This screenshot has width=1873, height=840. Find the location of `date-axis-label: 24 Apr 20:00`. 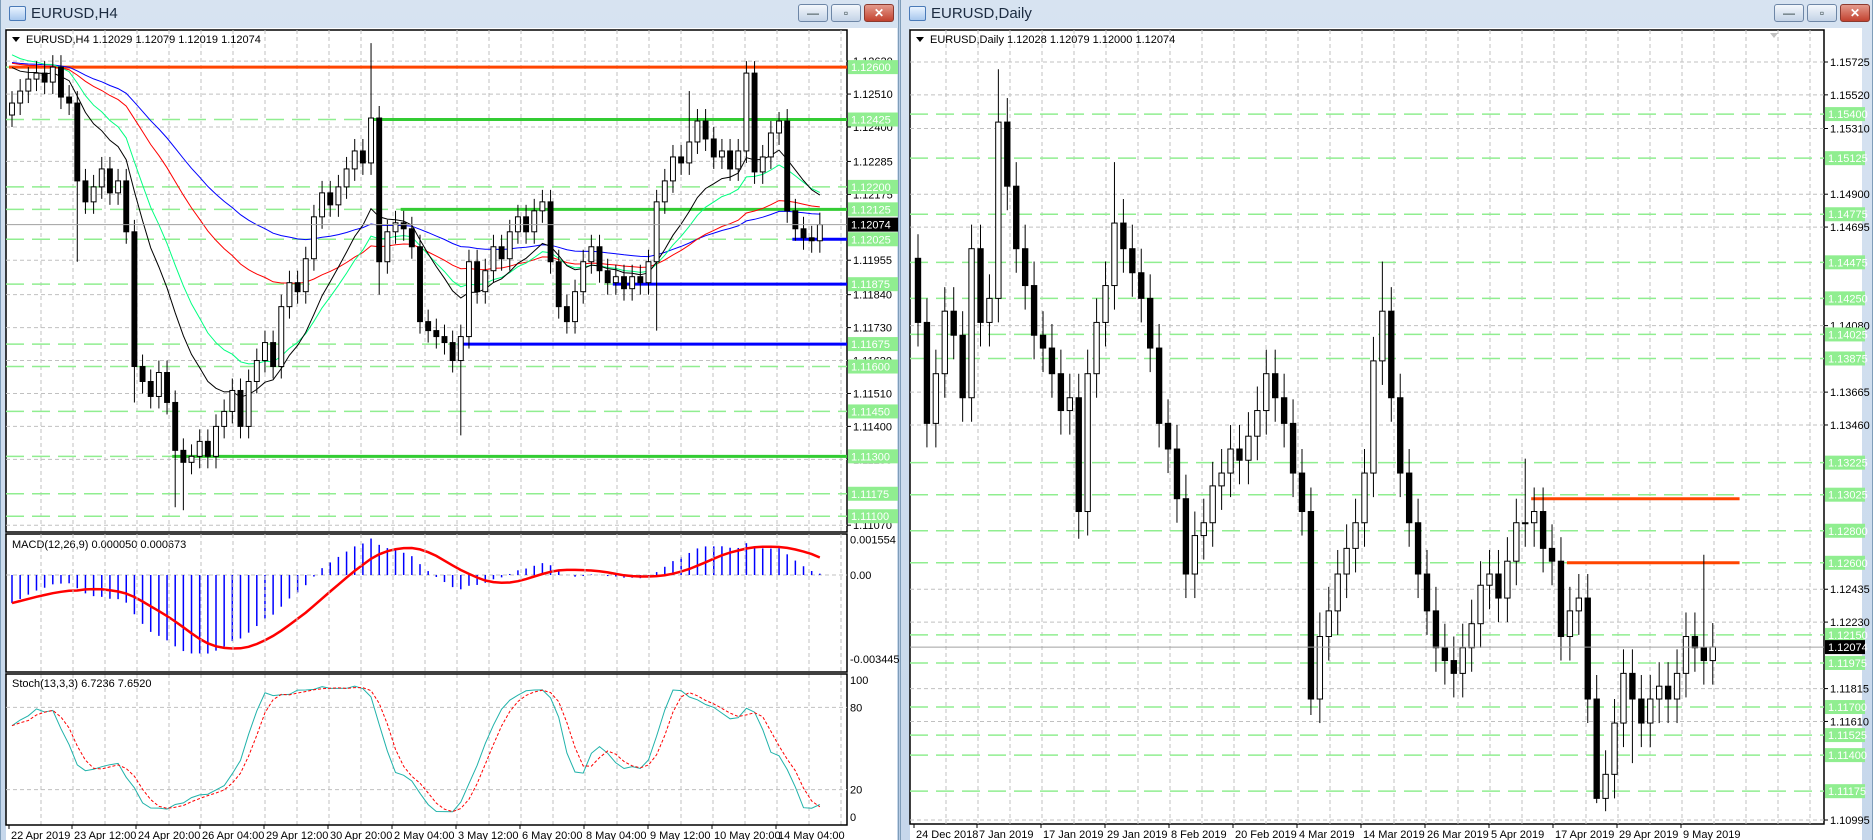

date-axis-label: 24 Apr 20:00 is located at coordinates (169, 835).